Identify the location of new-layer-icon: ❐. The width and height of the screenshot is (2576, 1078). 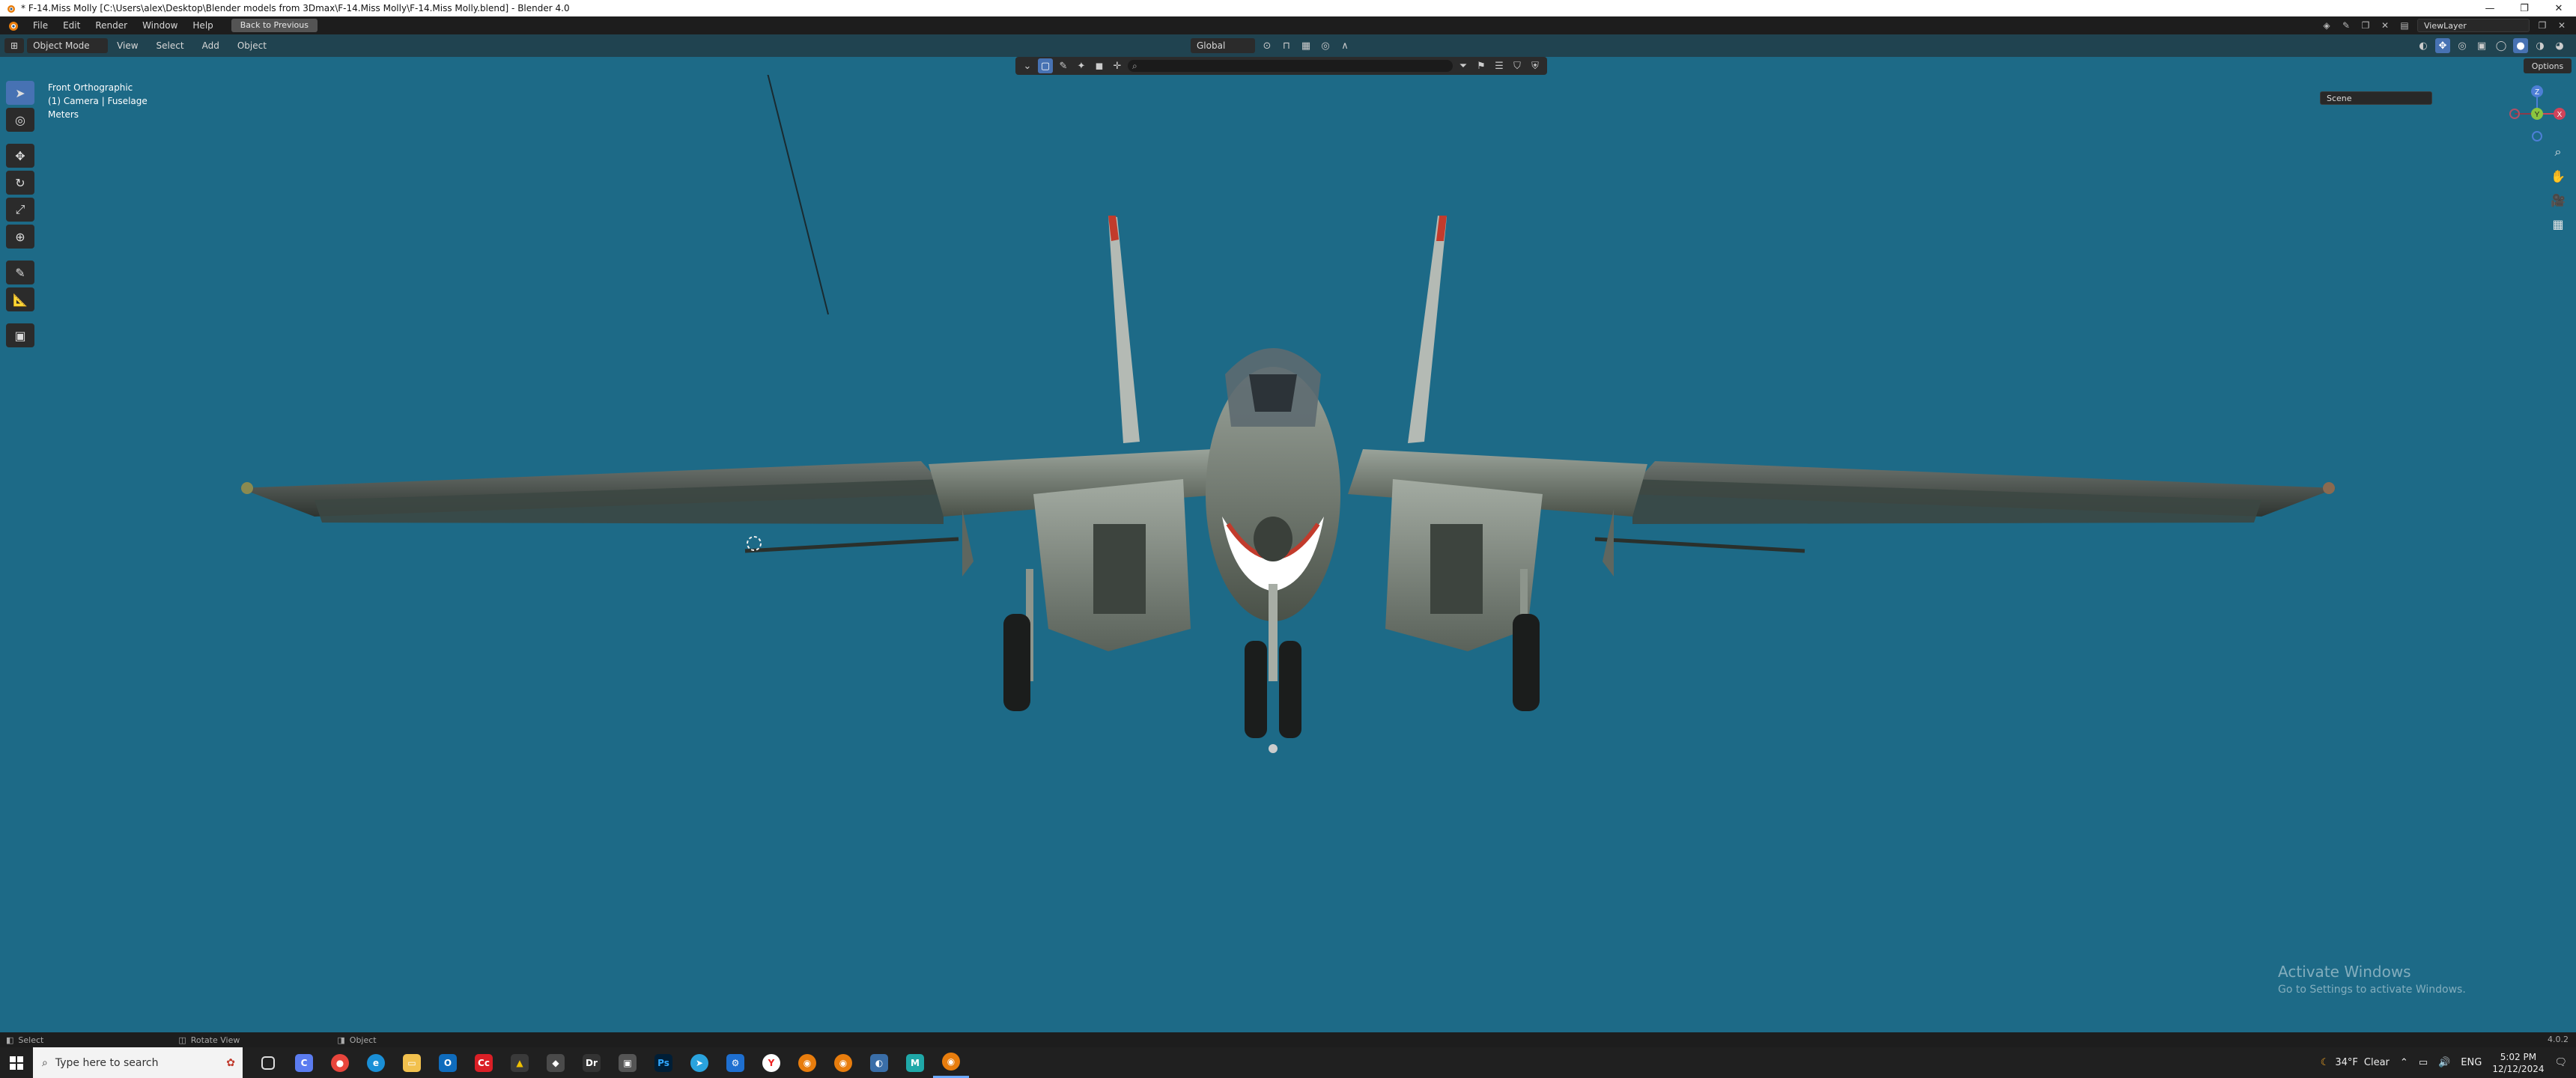
(2542, 25).